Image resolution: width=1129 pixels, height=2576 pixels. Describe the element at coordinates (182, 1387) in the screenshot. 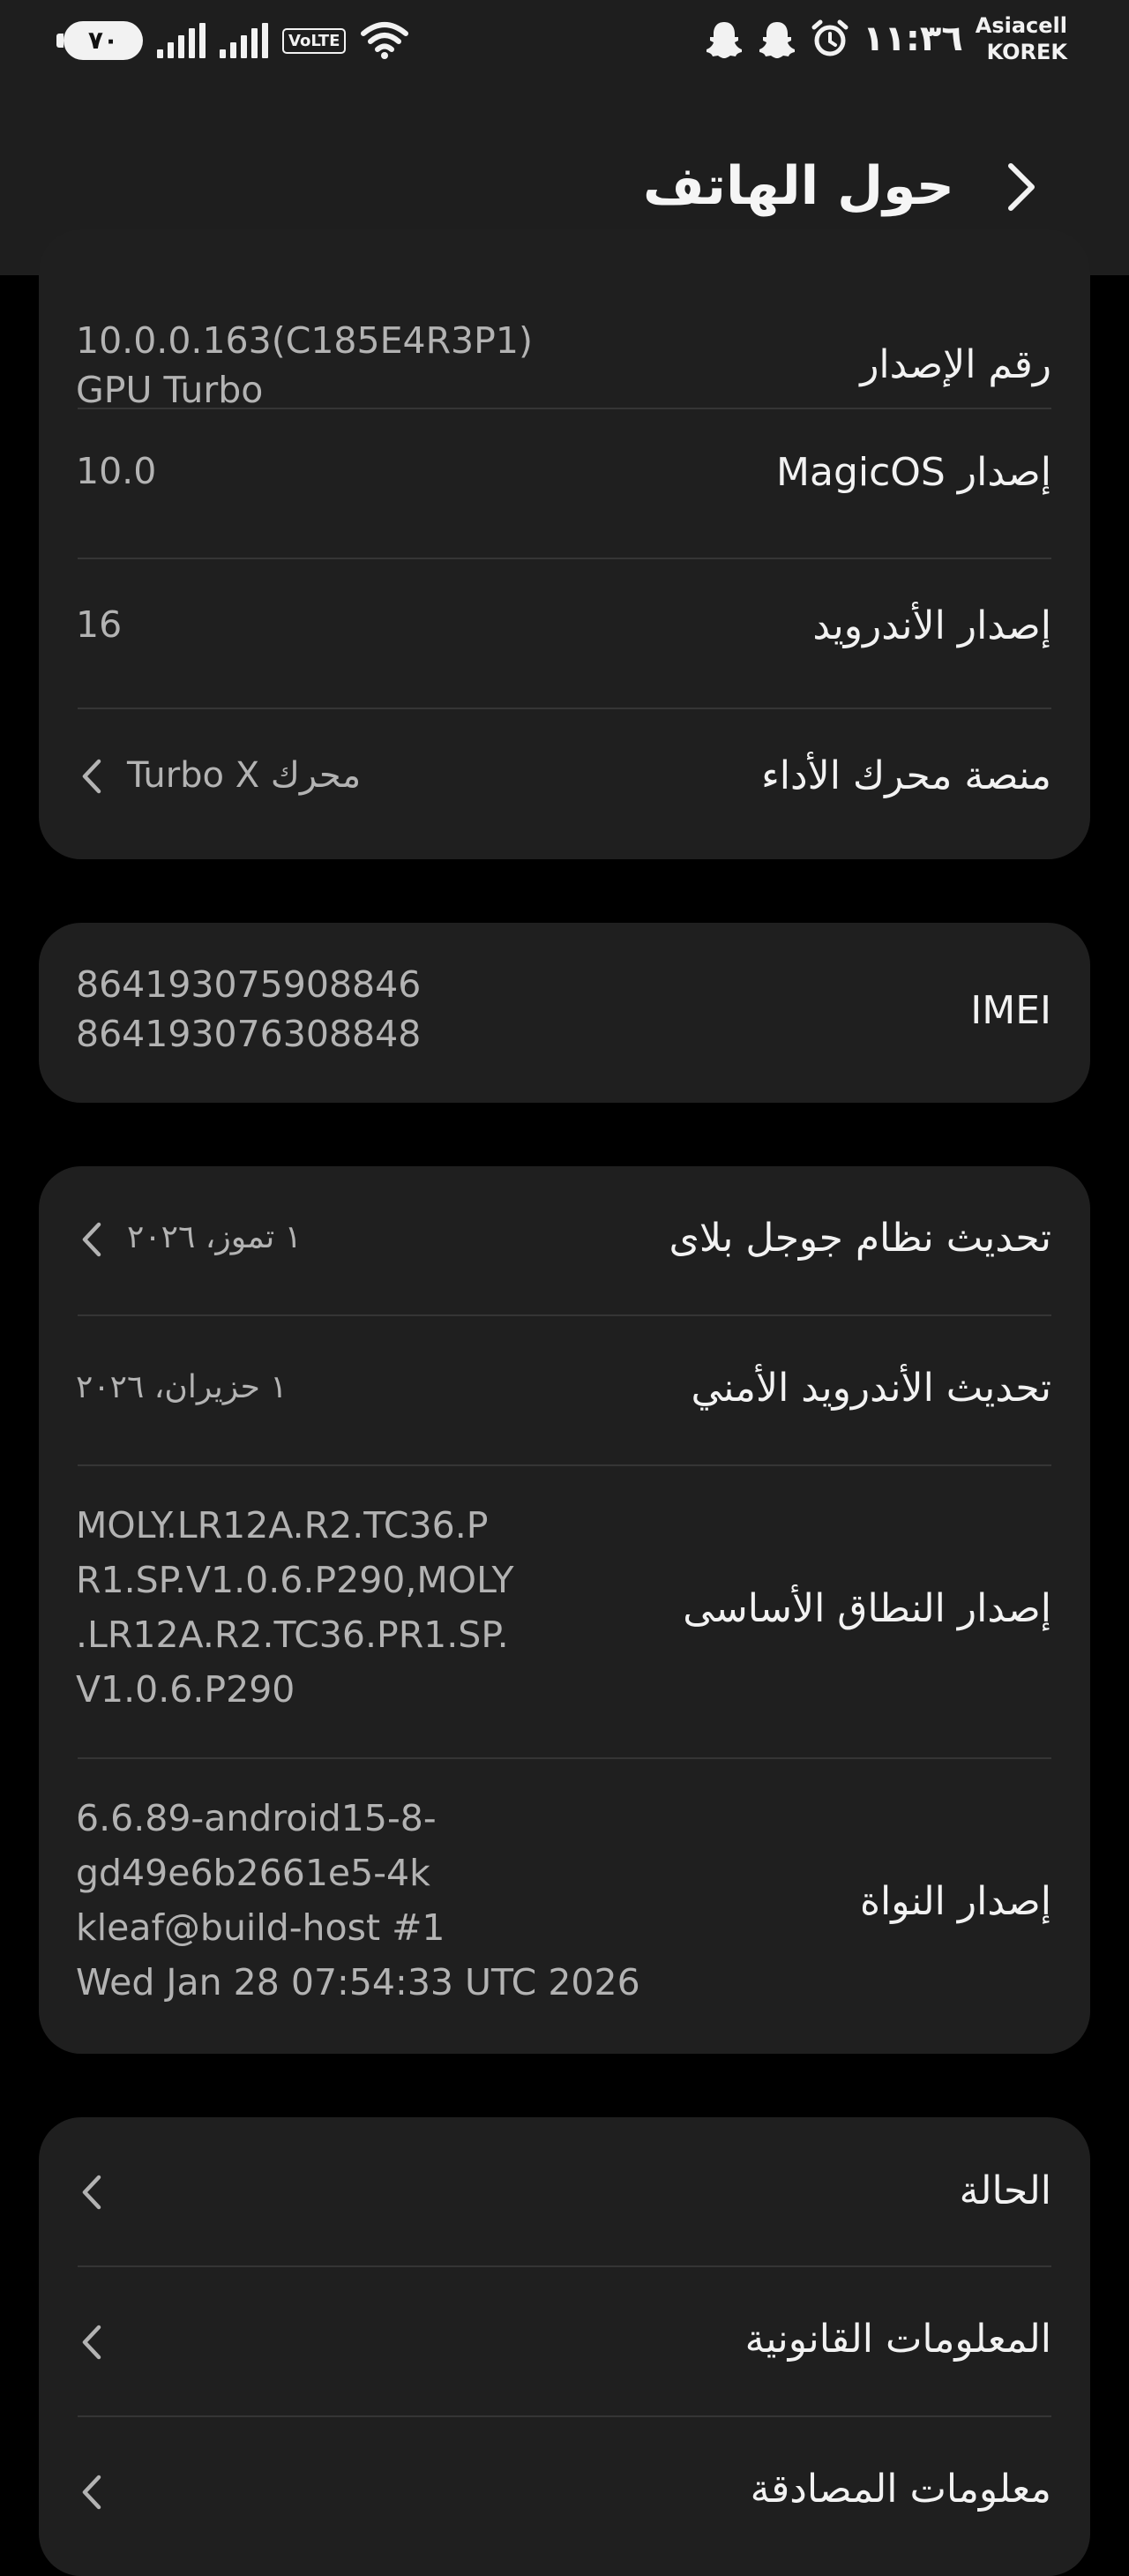

I see `security-update-value: ١ حزيران، ٢٠٢٦` at that location.